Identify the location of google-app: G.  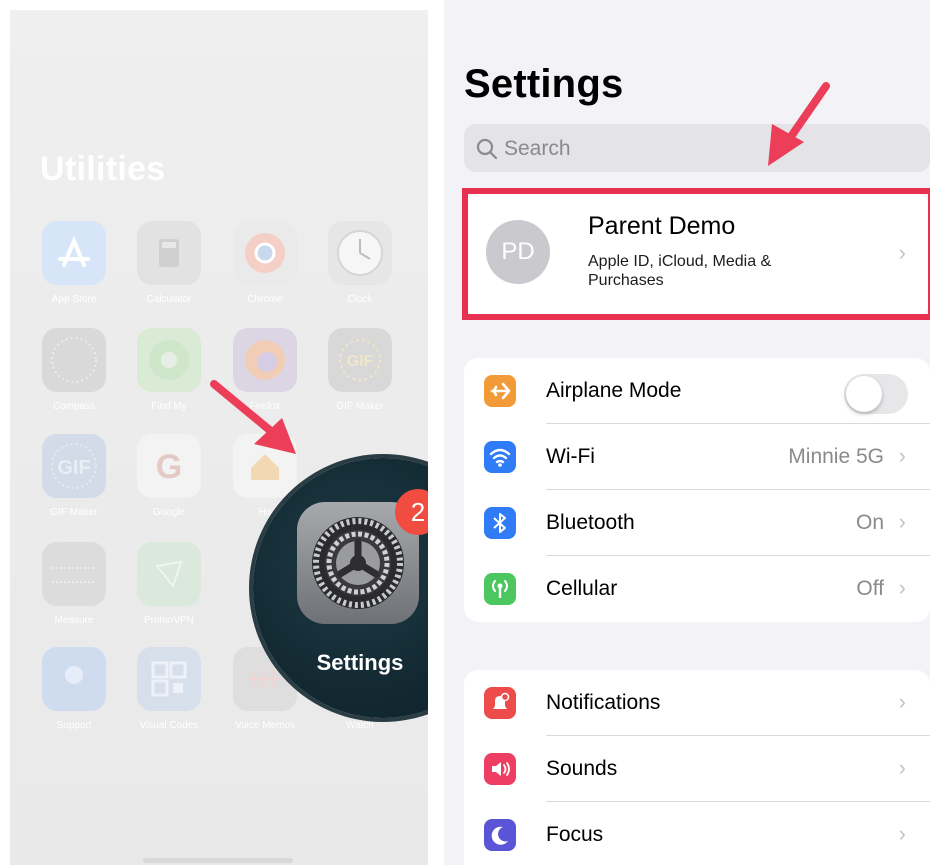
(169, 466).